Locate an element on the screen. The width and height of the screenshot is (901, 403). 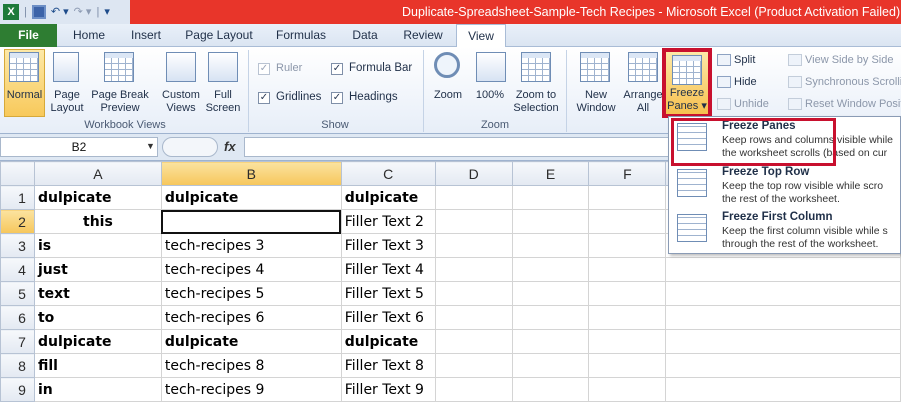
synchronous-scrolling-button: Synchronous Scrolling is located at coordinates (853, 82).